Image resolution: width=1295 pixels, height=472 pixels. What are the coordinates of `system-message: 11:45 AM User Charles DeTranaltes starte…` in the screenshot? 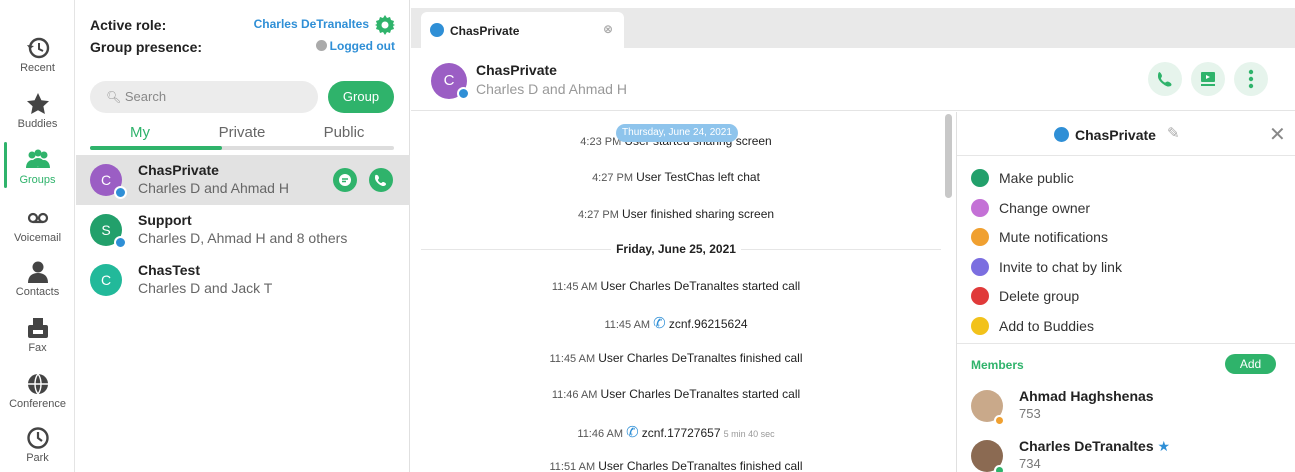 It's located at (676, 286).